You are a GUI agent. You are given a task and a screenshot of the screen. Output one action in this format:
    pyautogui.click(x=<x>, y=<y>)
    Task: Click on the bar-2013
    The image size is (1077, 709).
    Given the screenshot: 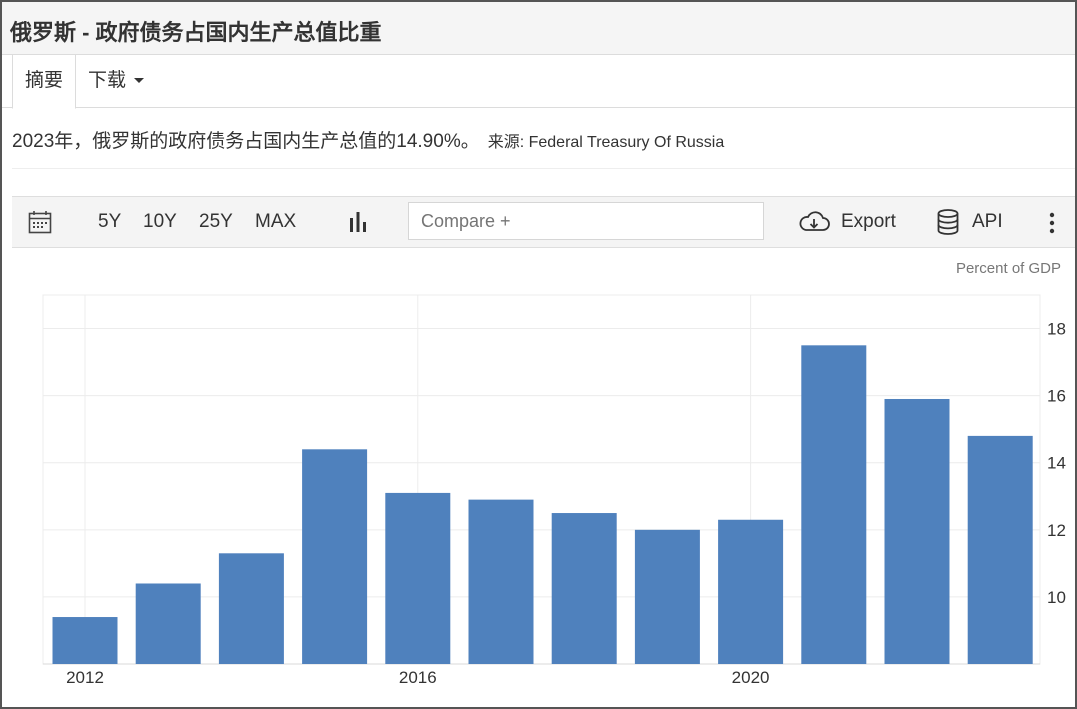 What is the action you would take?
    pyautogui.click(x=168, y=623)
    